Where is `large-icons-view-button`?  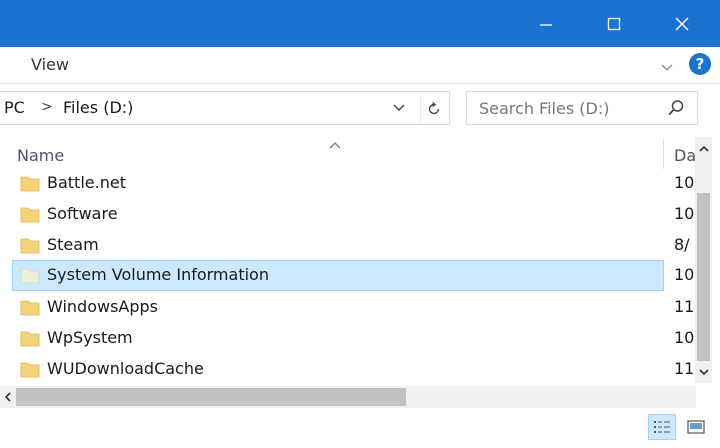 large-icons-view-button is located at coordinates (696, 427).